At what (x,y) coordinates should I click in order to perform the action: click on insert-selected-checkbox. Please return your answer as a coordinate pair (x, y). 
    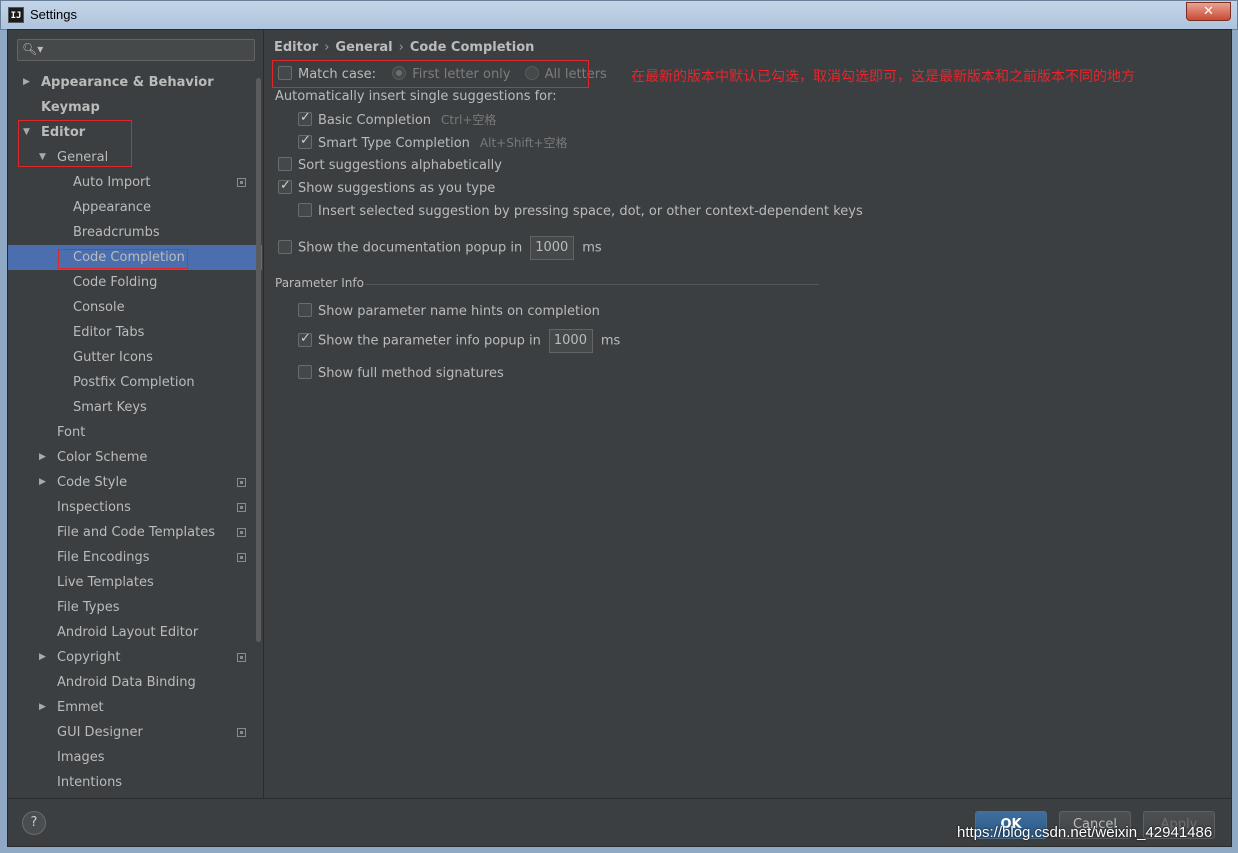
    Looking at the image, I should click on (305, 210).